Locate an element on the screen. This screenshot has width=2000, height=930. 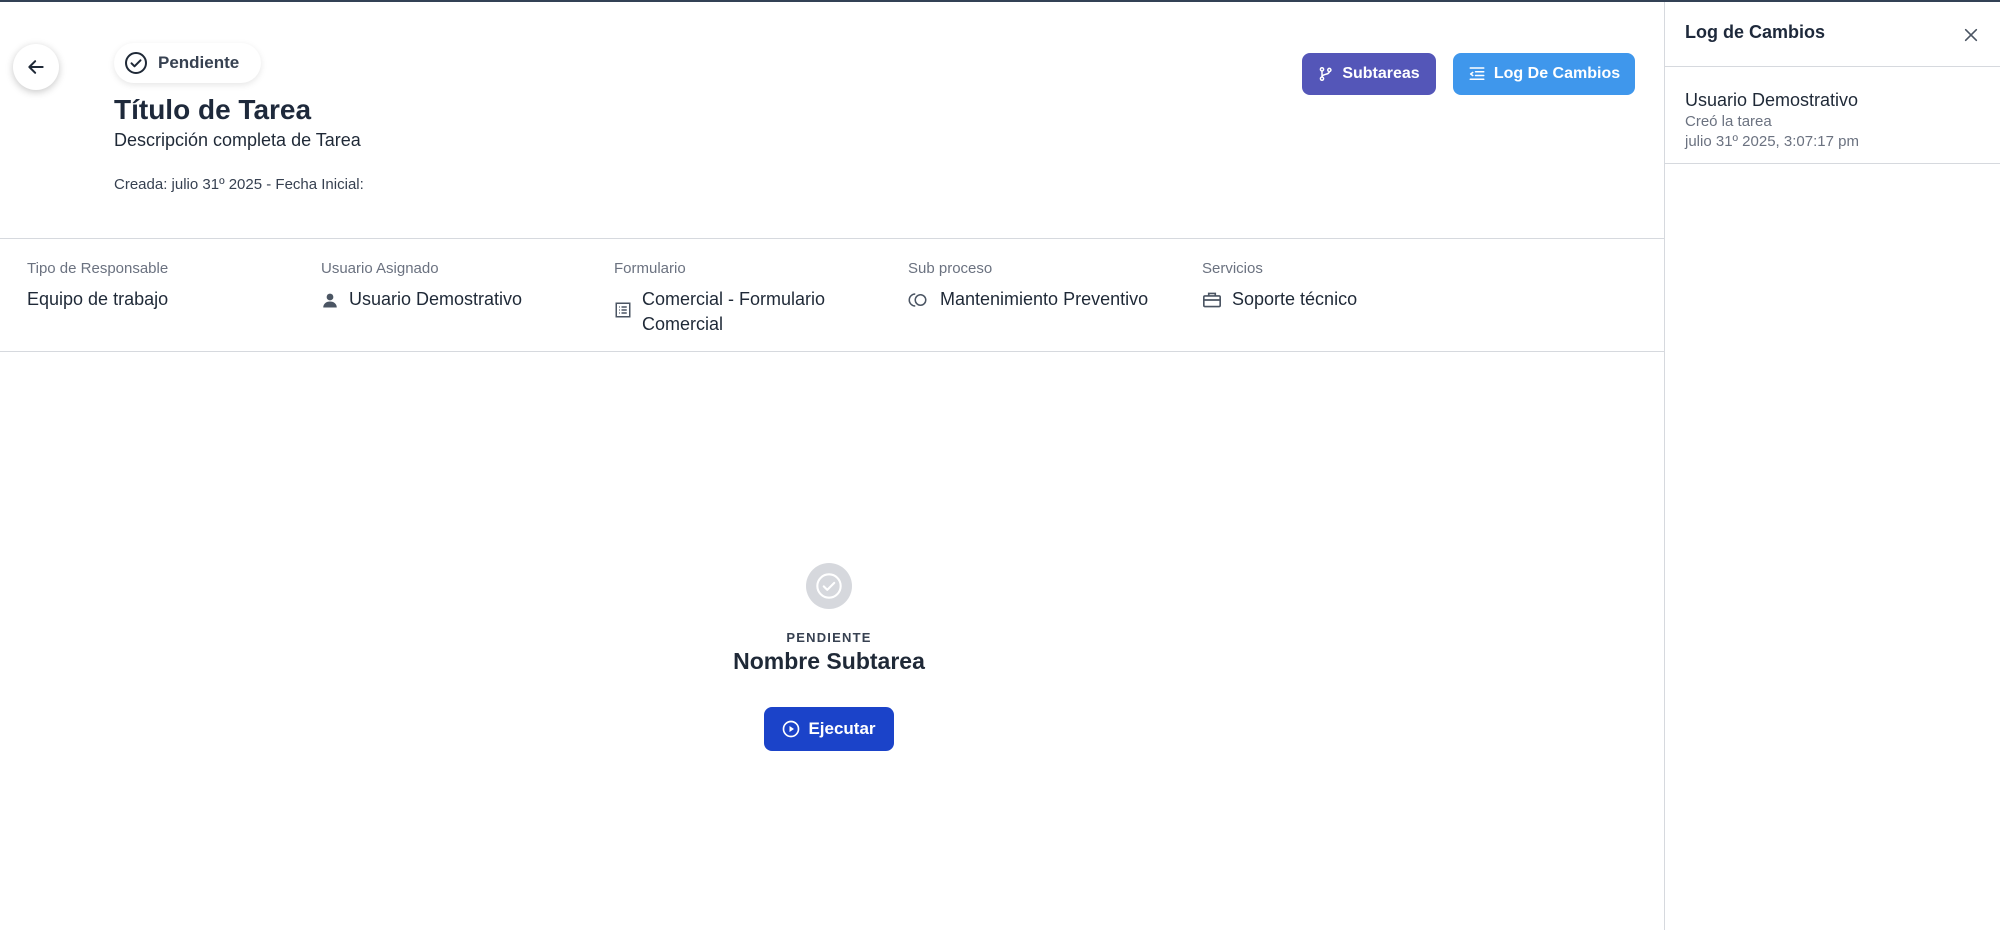
task-title: Título de Tarea is located at coordinates (213, 109).